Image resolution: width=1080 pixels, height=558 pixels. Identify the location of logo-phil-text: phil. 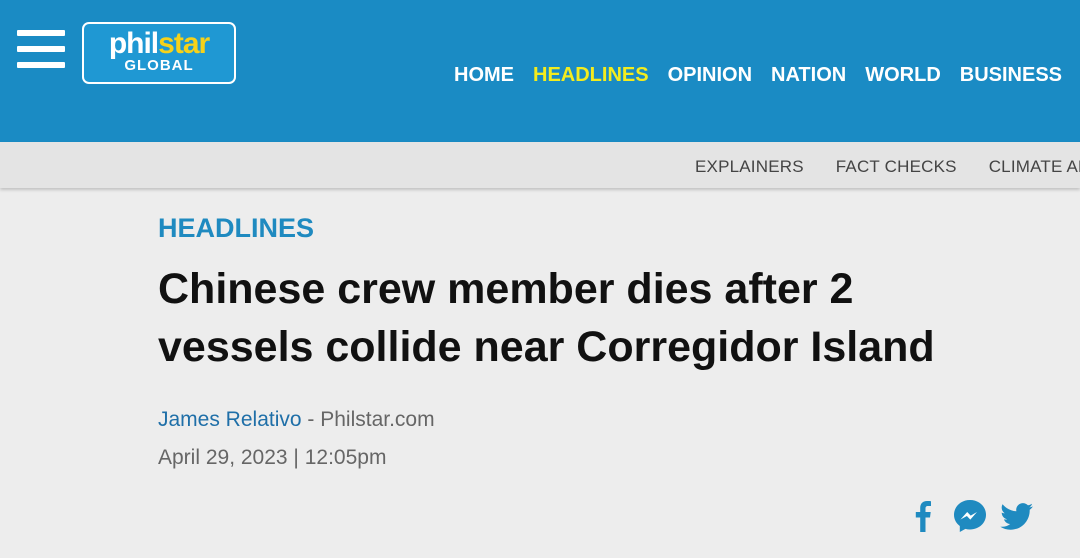
(133, 43).